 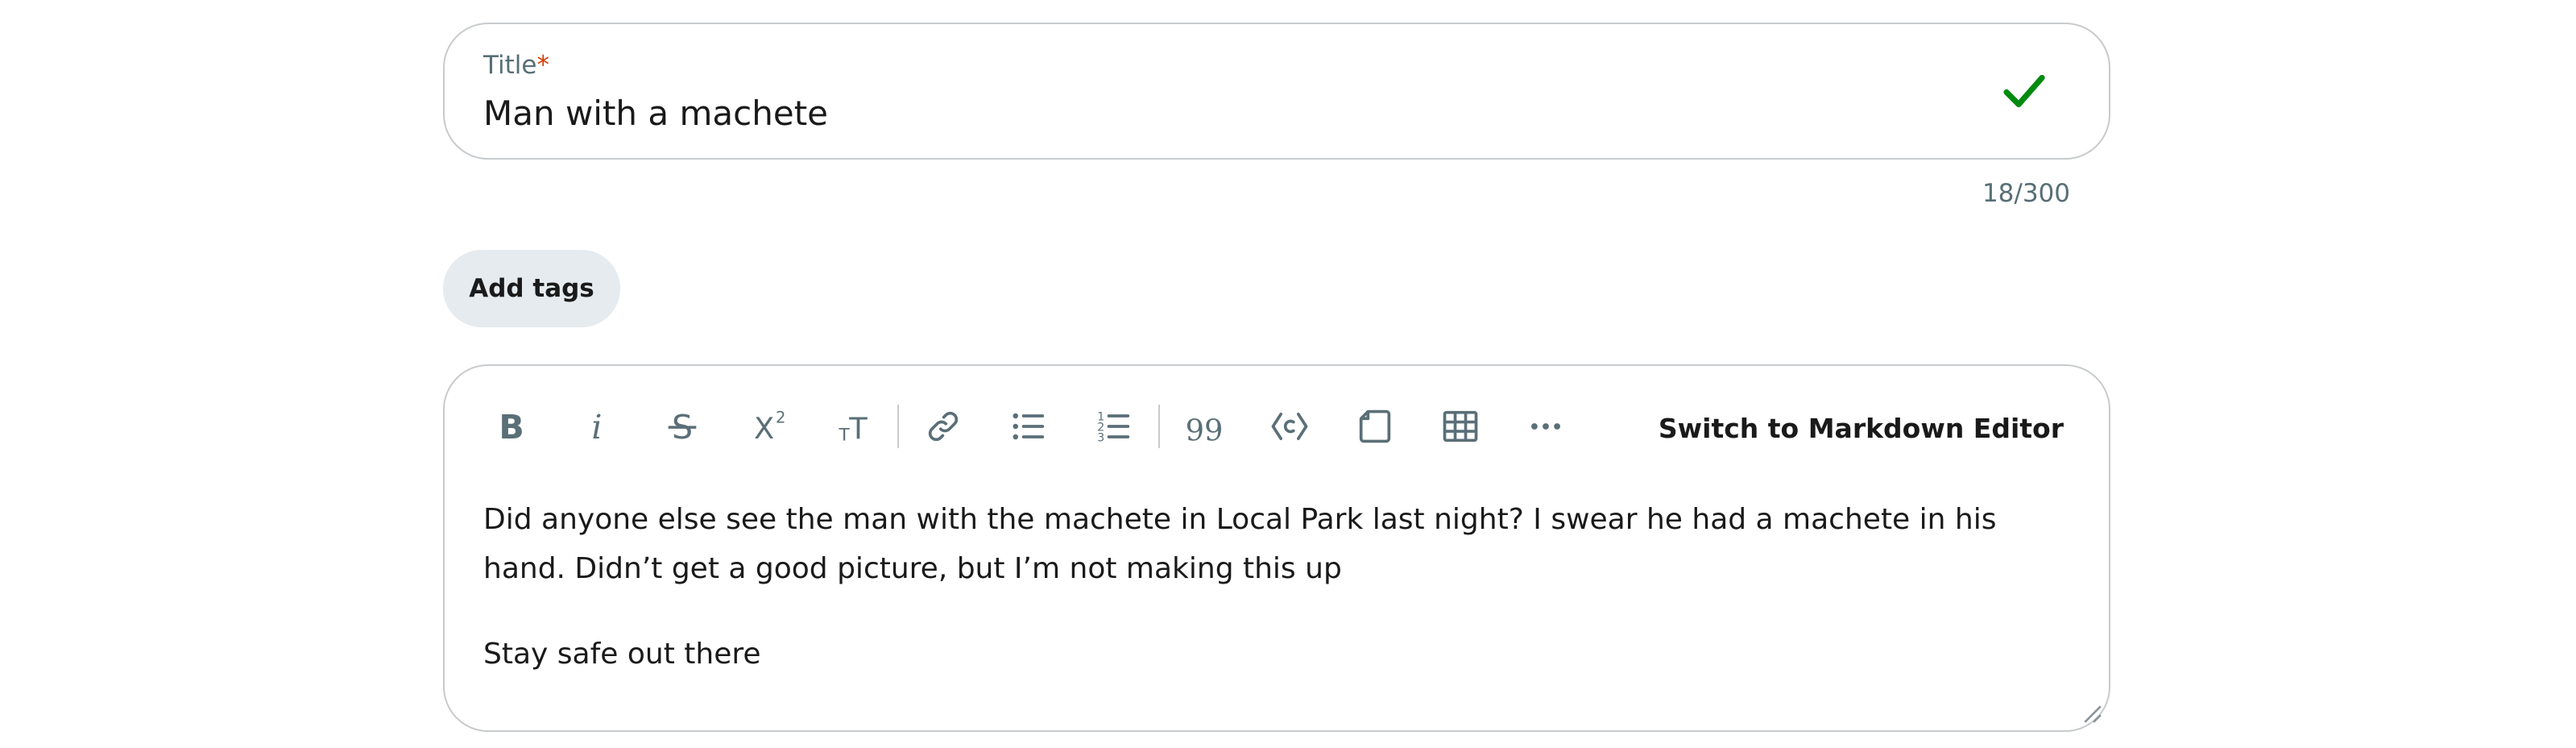 What do you see at coordinates (1861, 428) in the screenshot?
I see `switch-to-markdown-button: Switch to Markdown Editor` at bounding box center [1861, 428].